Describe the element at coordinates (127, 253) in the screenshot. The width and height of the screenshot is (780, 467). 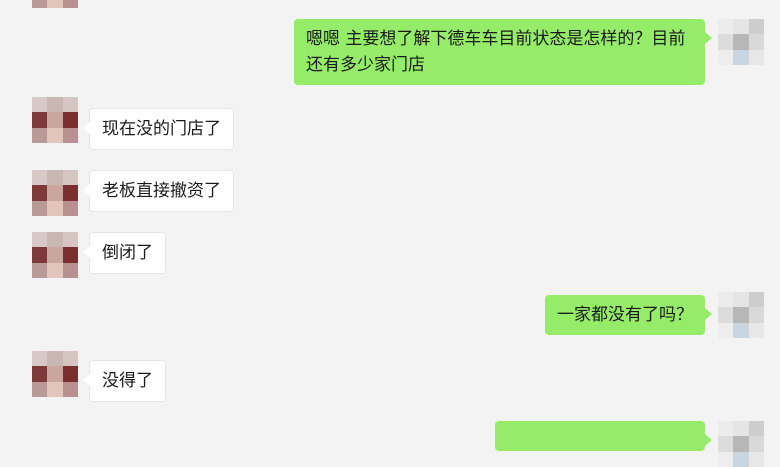
I see `message-text: 倒闭了` at that location.